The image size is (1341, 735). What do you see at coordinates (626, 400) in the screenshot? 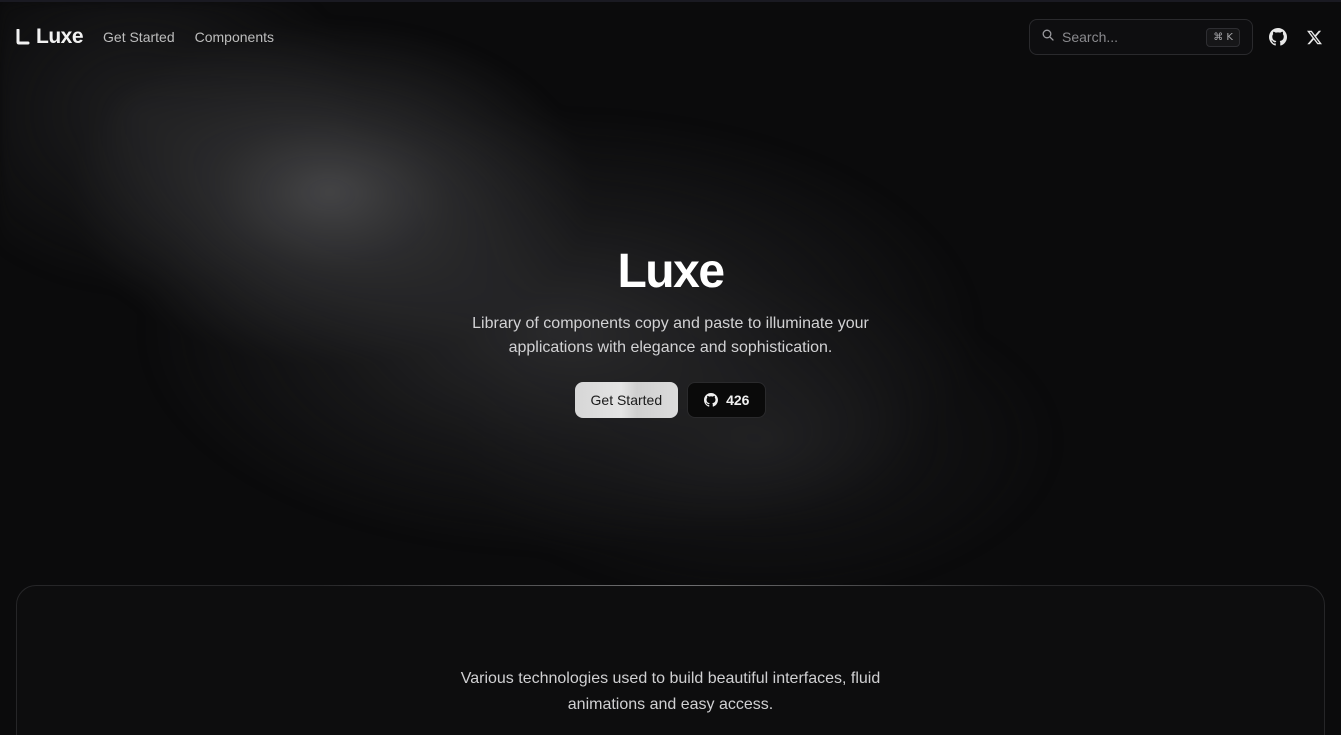
I see `get-started-button: Get Started` at bounding box center [626, 400].